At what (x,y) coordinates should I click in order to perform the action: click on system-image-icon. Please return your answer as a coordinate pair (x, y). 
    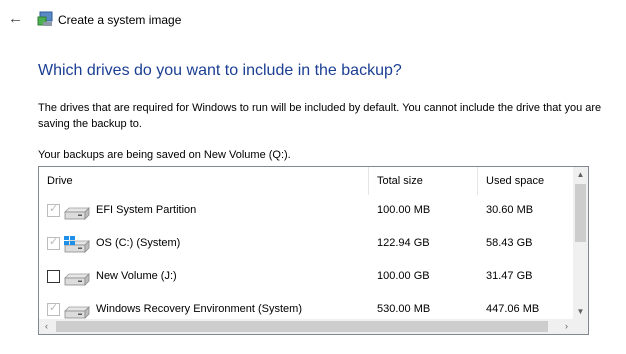
    Looking at the image, I should click on (45, 18).